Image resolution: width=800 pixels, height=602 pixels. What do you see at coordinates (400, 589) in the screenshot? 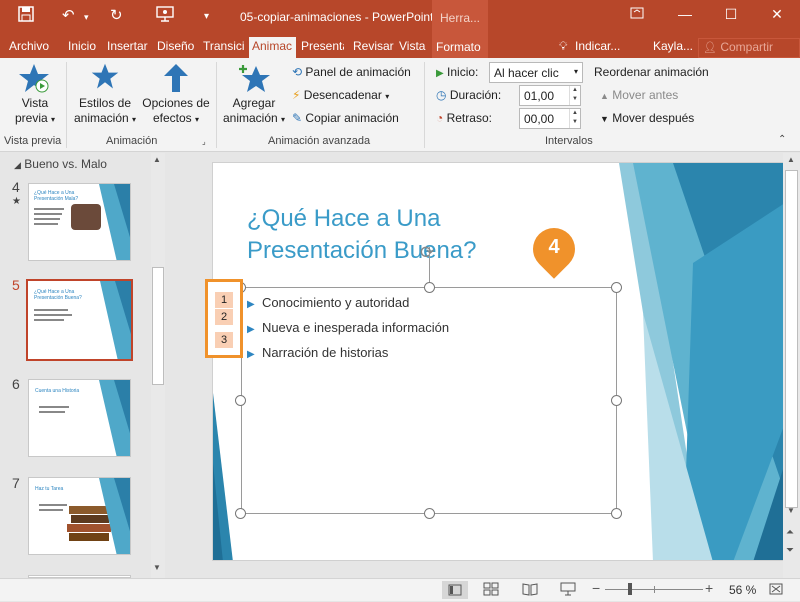
I see `status-bar: − + 56 %` at bounding box center [400, 589].